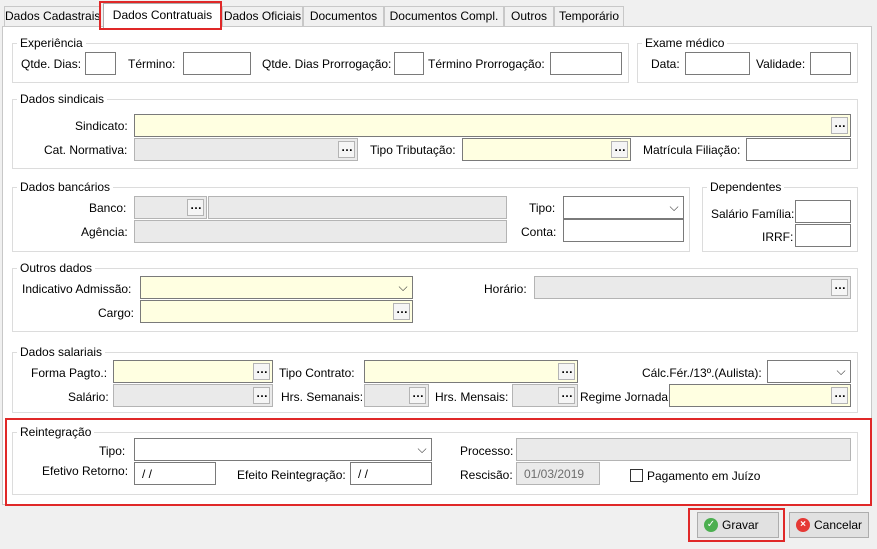  What do you see at coordinates (736, 525) in the screenshot?
I see `highlight-gravar-box` at bounding box center [736, 525].